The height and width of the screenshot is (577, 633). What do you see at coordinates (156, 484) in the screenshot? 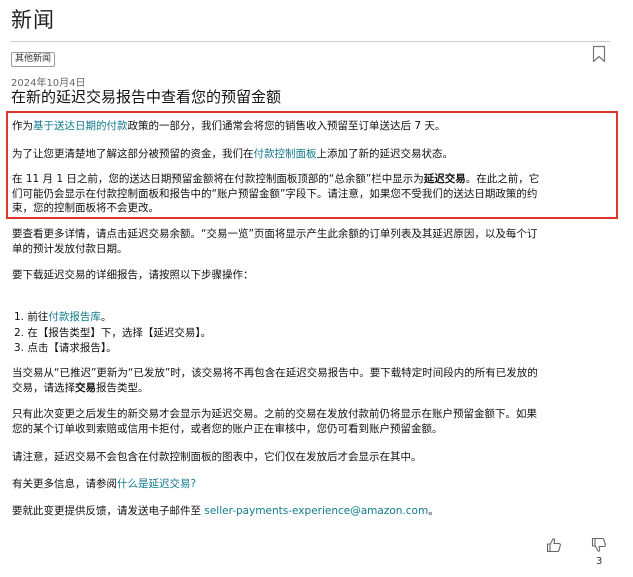
I see `what-is-deferred-link: 什么是延迟交易?` at bounding box center [156, 484].